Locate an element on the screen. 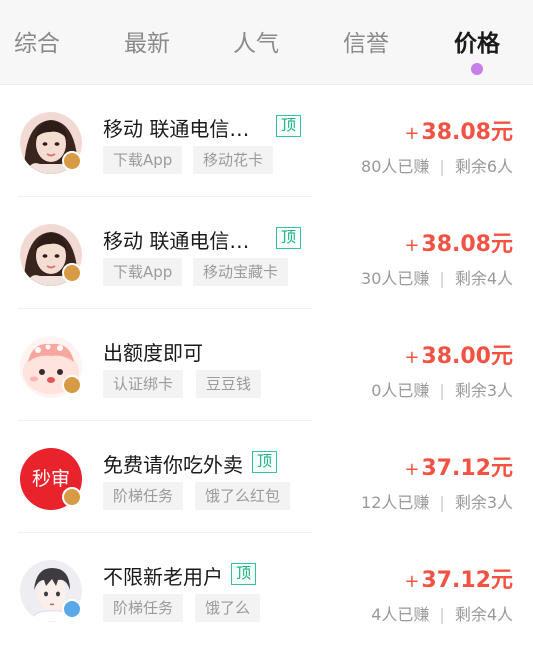  earned-count: 0人已赚 is located at coordinates (400, 390).